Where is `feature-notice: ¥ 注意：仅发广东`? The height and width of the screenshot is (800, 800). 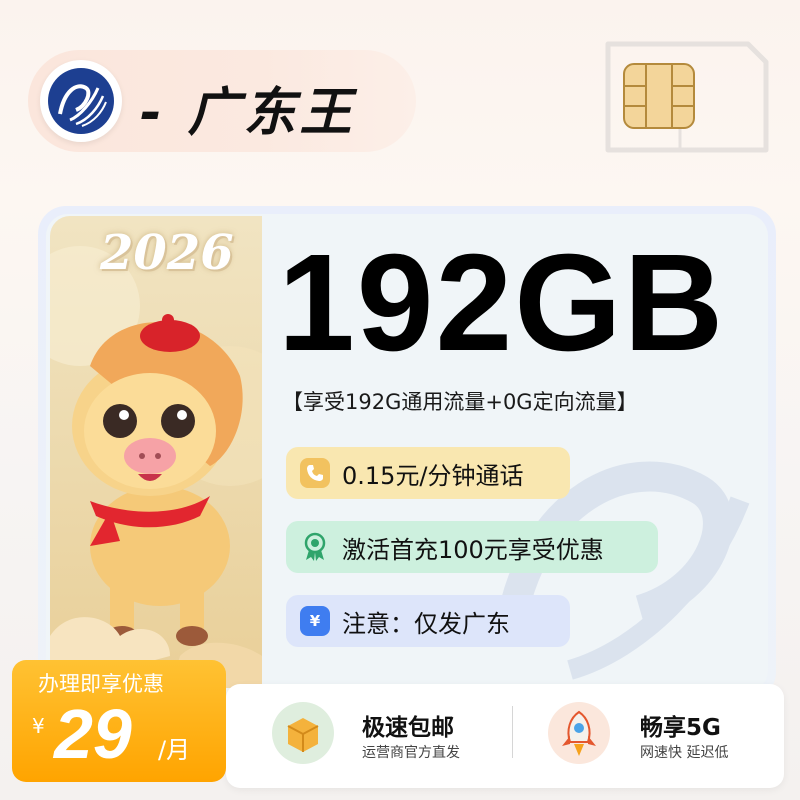
feature-notice: ¥ 注意：仅发广东 is located at coordinates (428, 621).